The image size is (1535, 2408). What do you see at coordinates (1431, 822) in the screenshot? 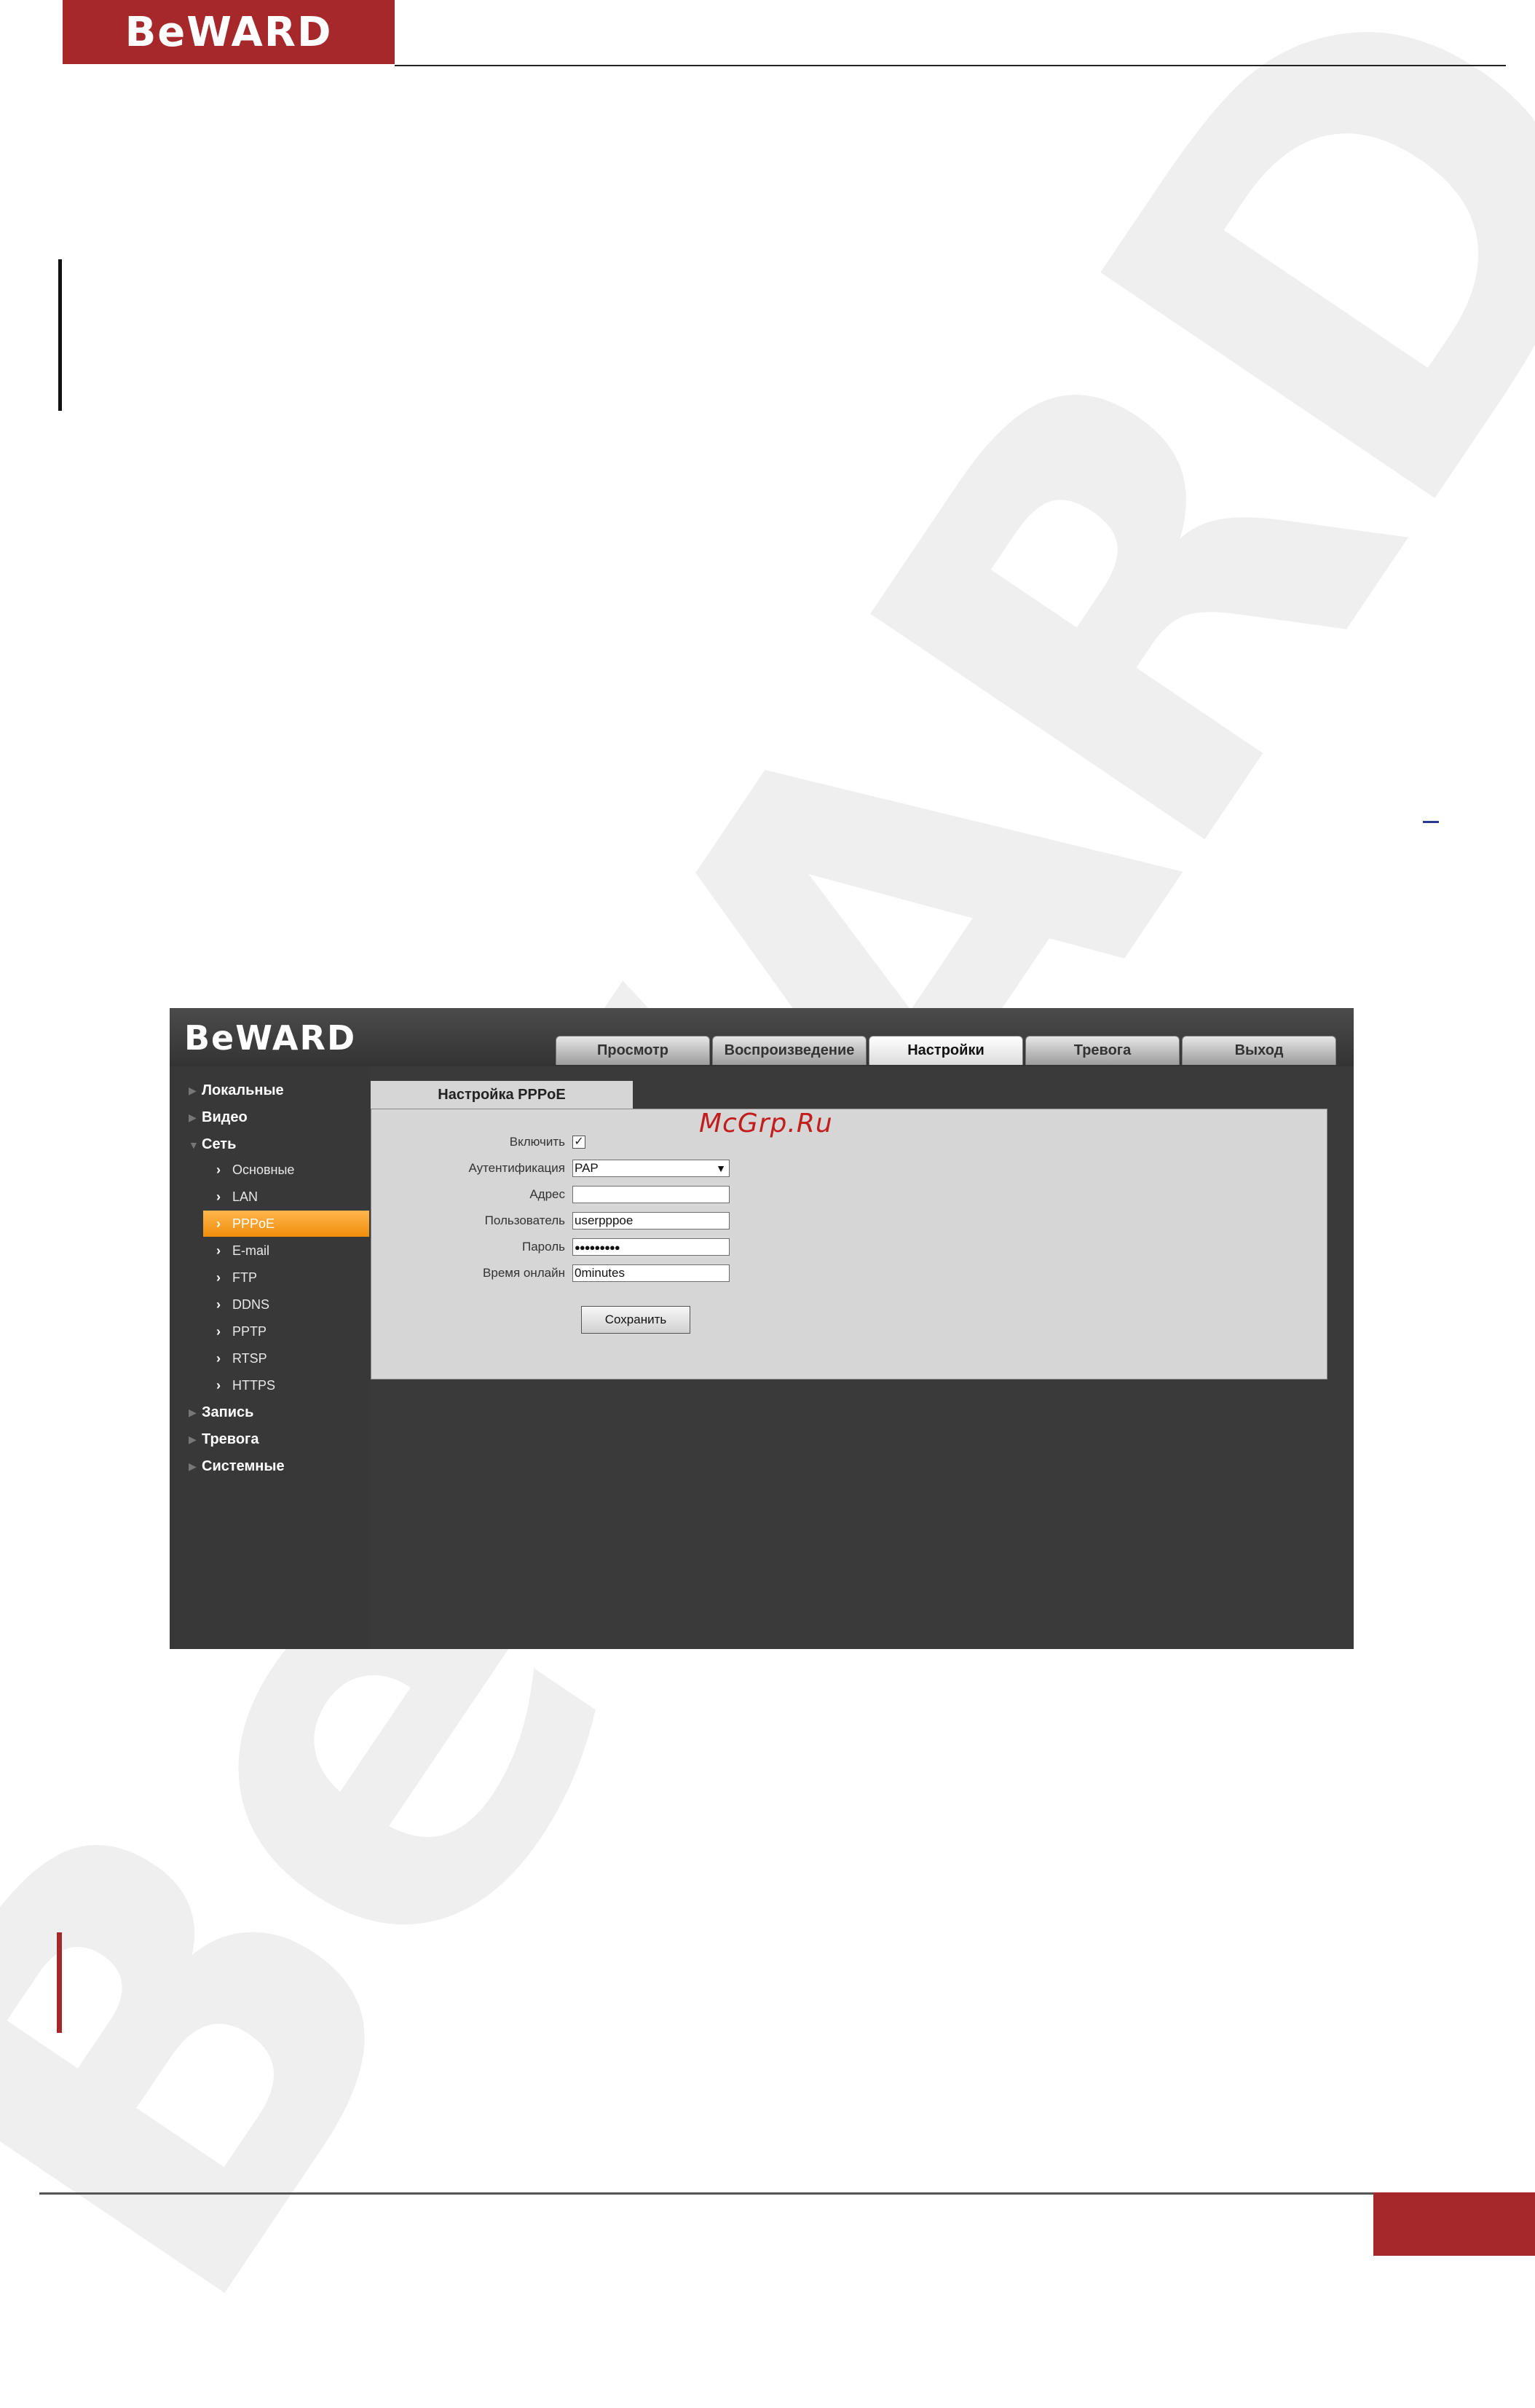
I see `link-underline-mark` at bounding box center [1431, 822].